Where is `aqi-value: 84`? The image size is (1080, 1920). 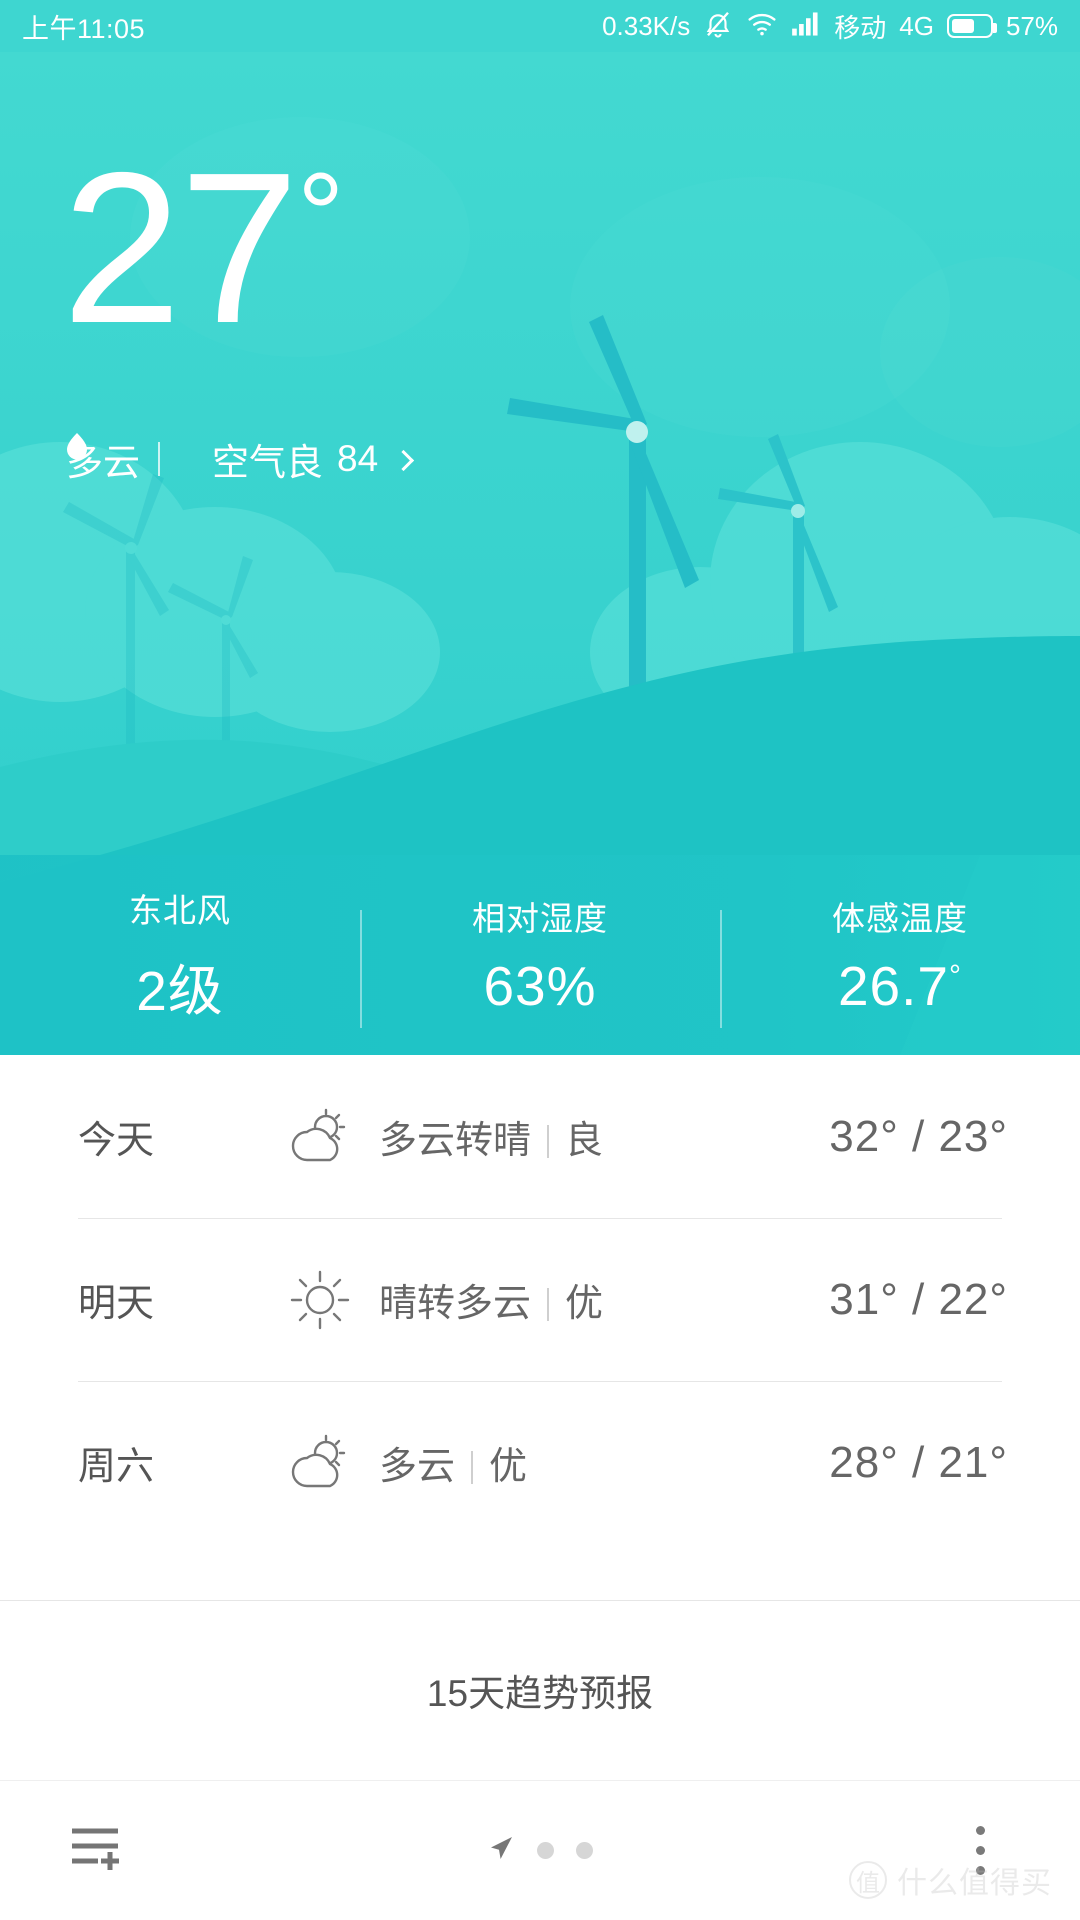 aqi-value: 84 is located at coordinates (358, 458).